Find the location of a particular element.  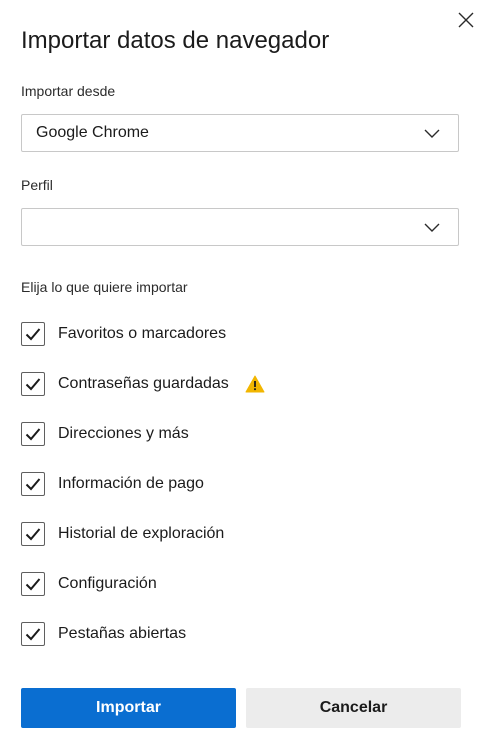

close-button is located at coordinates (466, 20).